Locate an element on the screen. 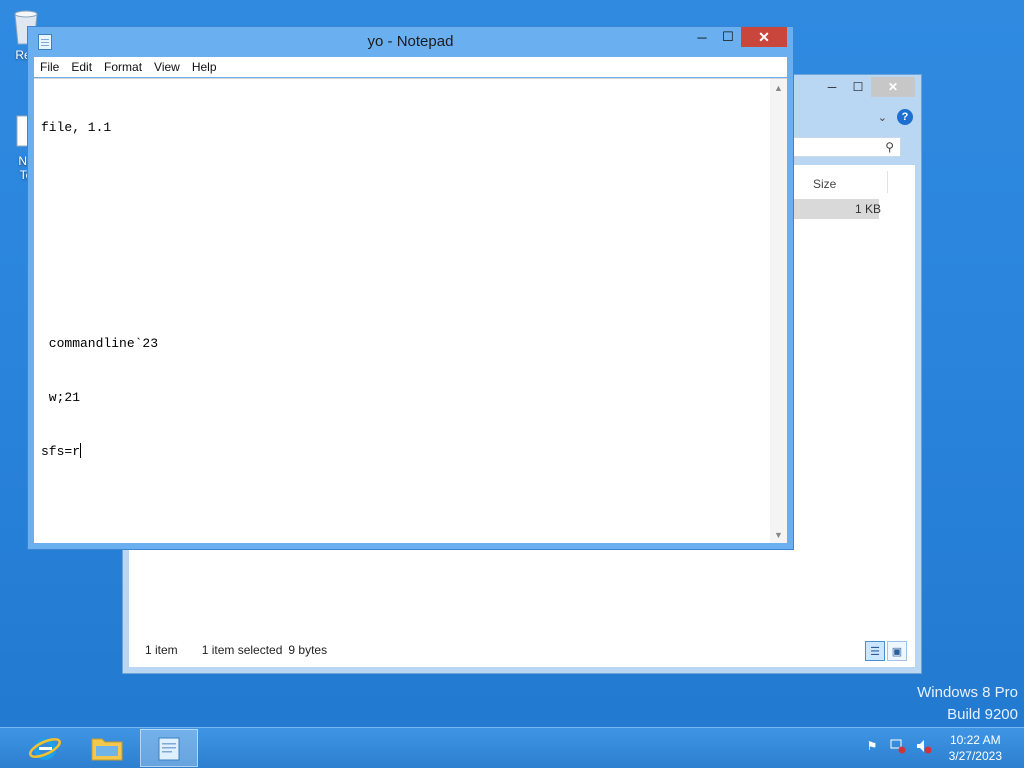  maximize-button: ☐ is located at coordinates (728, 37).